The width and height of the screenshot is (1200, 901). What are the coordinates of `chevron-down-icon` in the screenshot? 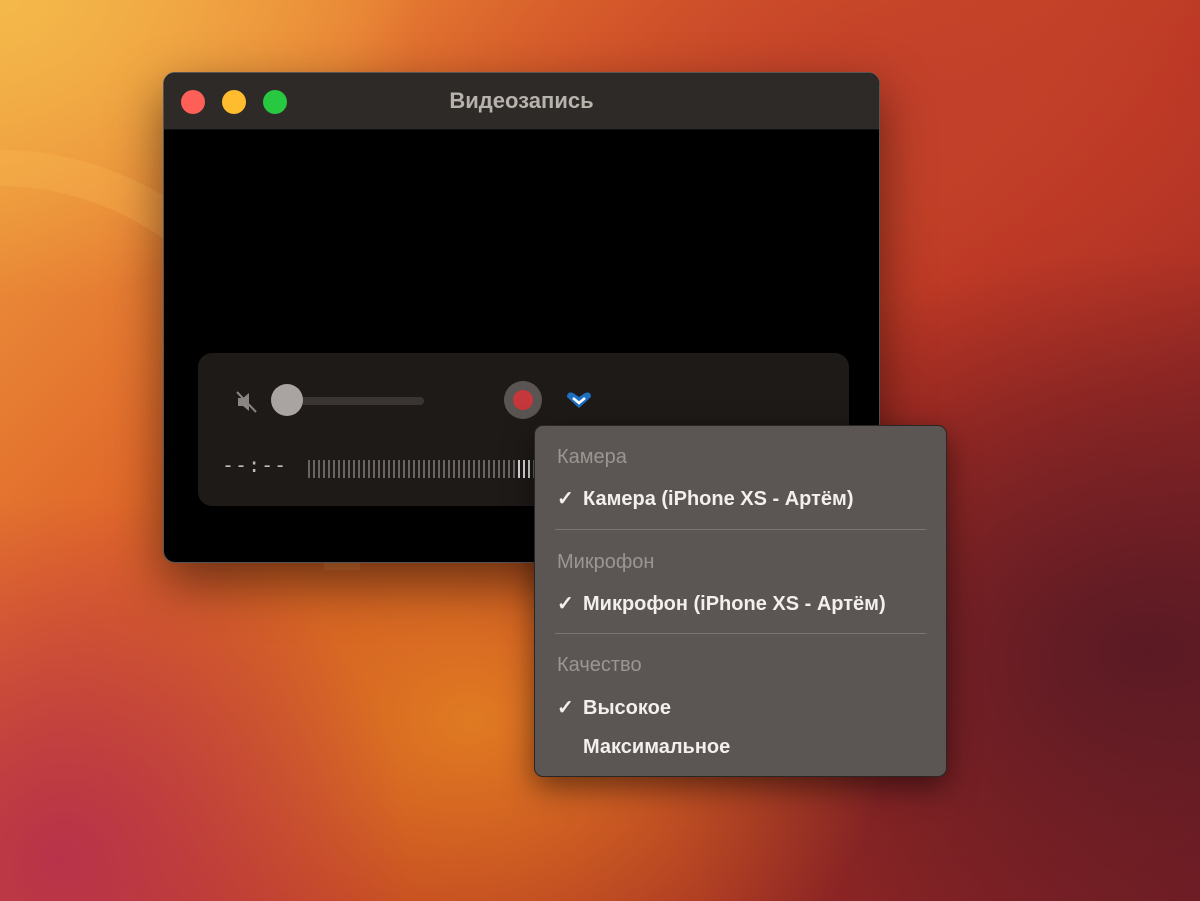 It's located at (579, 400).